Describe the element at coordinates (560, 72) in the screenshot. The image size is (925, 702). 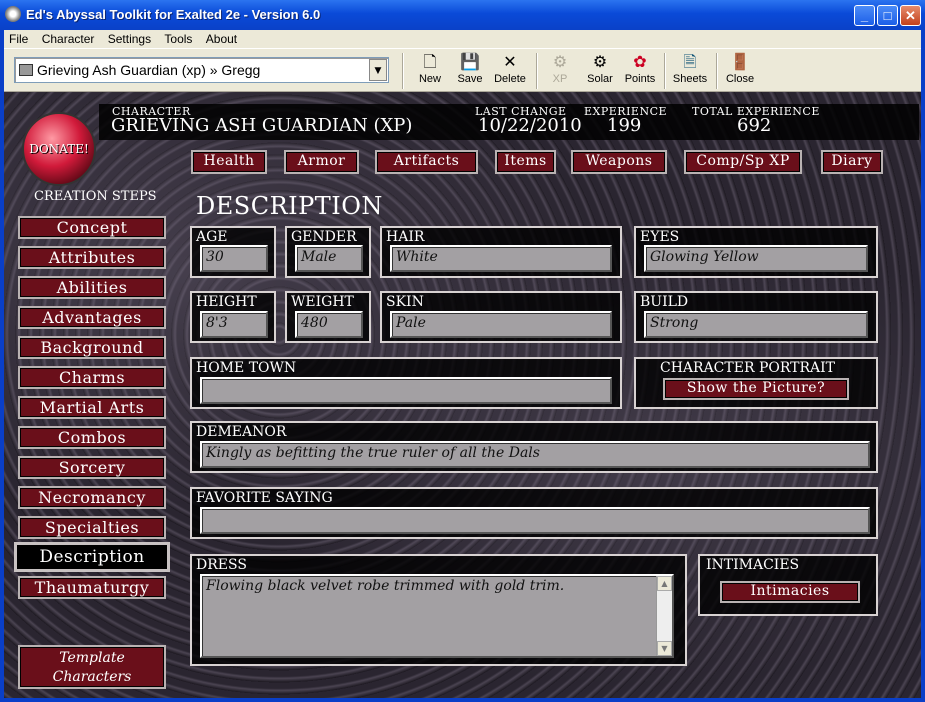
I see `xp-button: ⚙ XP` at that location.